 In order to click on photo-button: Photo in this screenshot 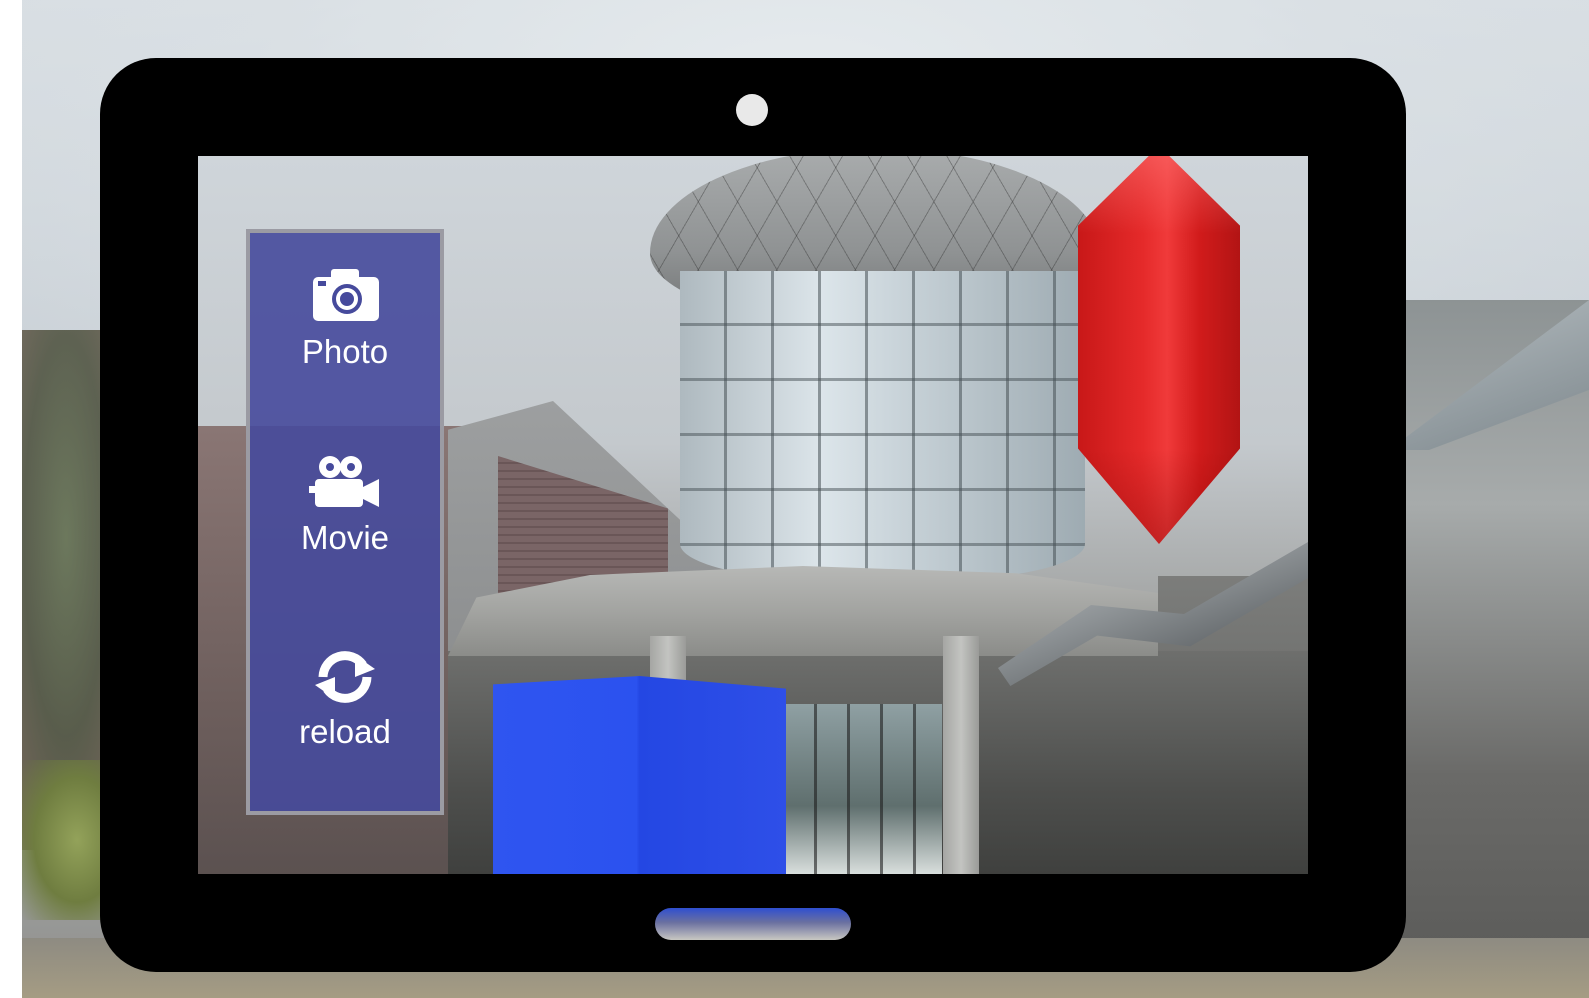, I will do `click(345, 330)`.